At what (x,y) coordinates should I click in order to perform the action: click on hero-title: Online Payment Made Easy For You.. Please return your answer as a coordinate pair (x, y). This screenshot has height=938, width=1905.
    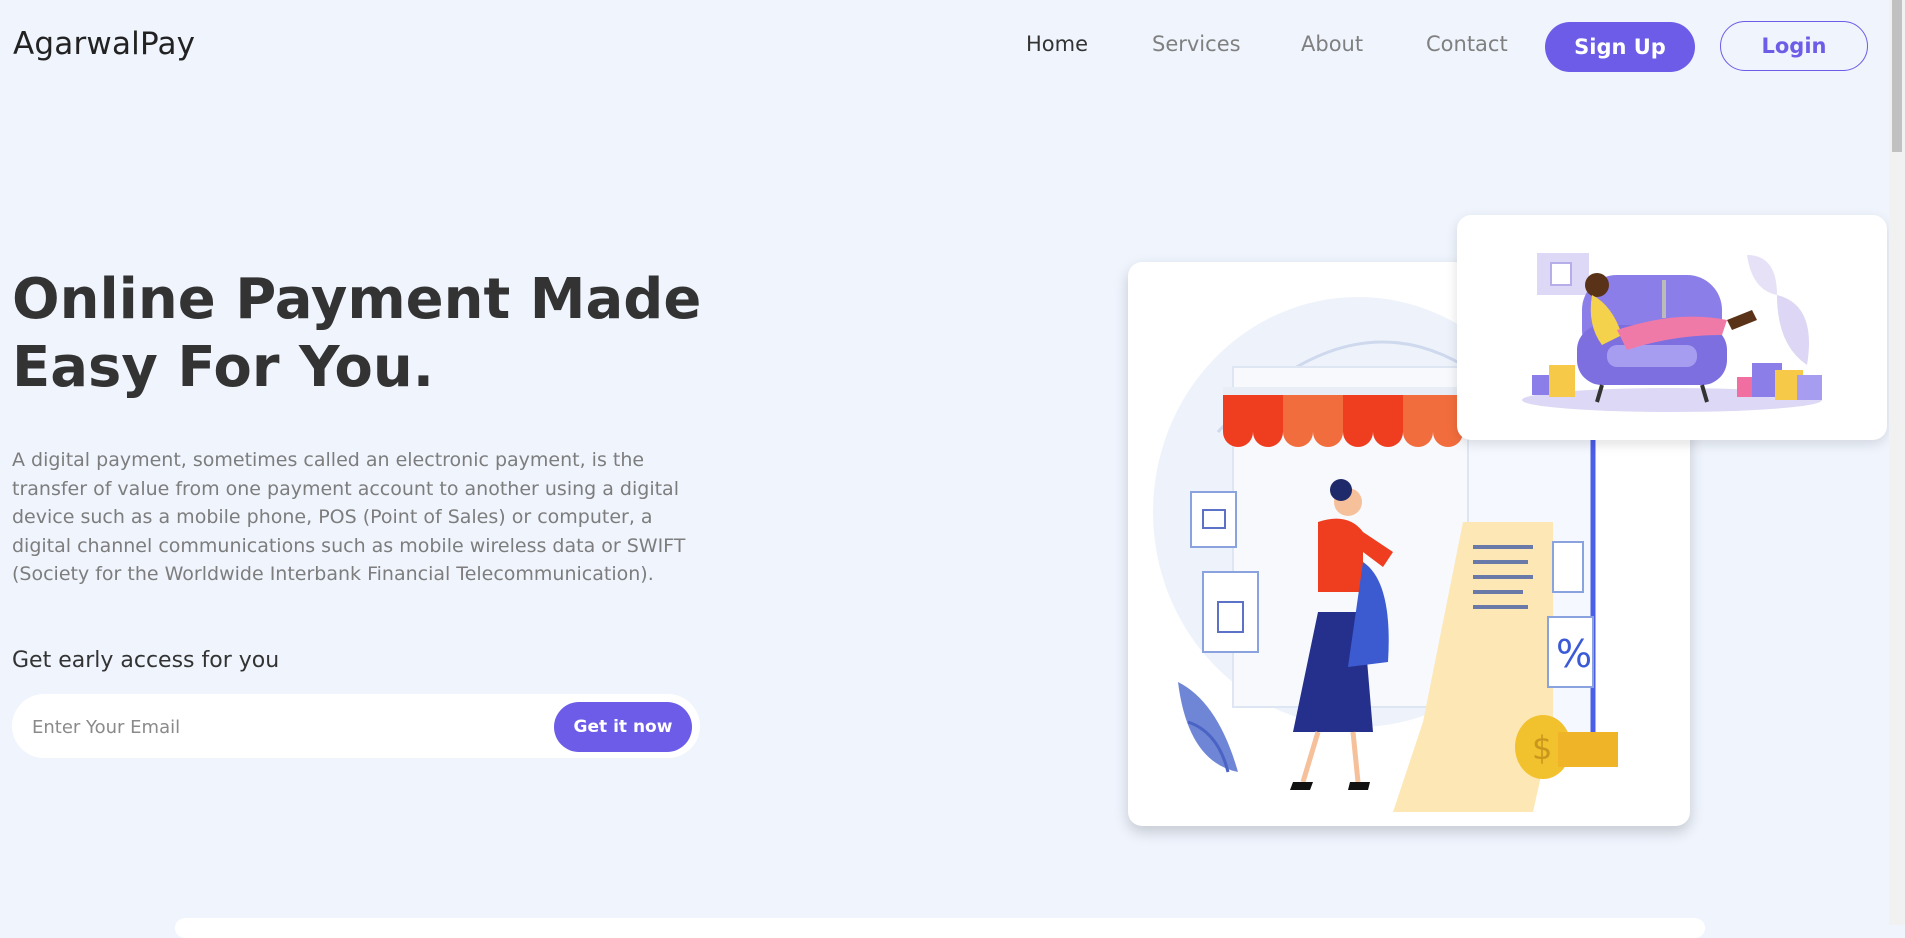
    Looking at the image, I should click on (357, 333).